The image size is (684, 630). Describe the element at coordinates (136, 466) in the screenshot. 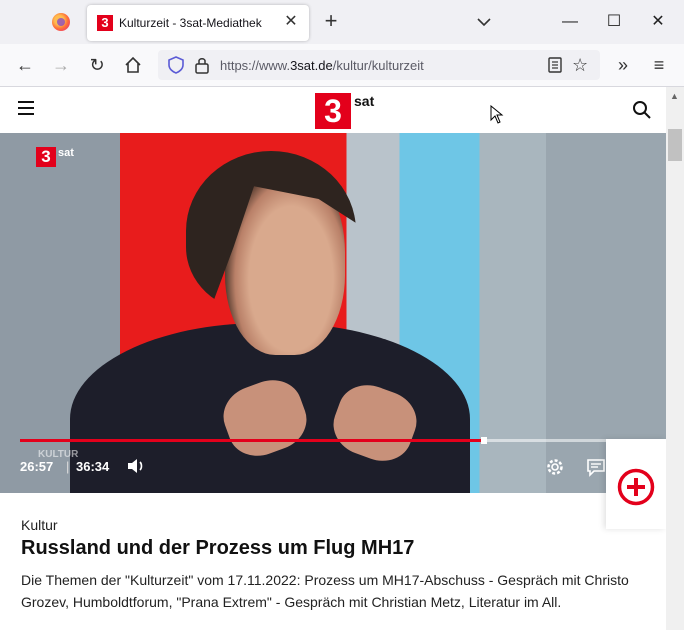

I see `volume-icon` at that location.